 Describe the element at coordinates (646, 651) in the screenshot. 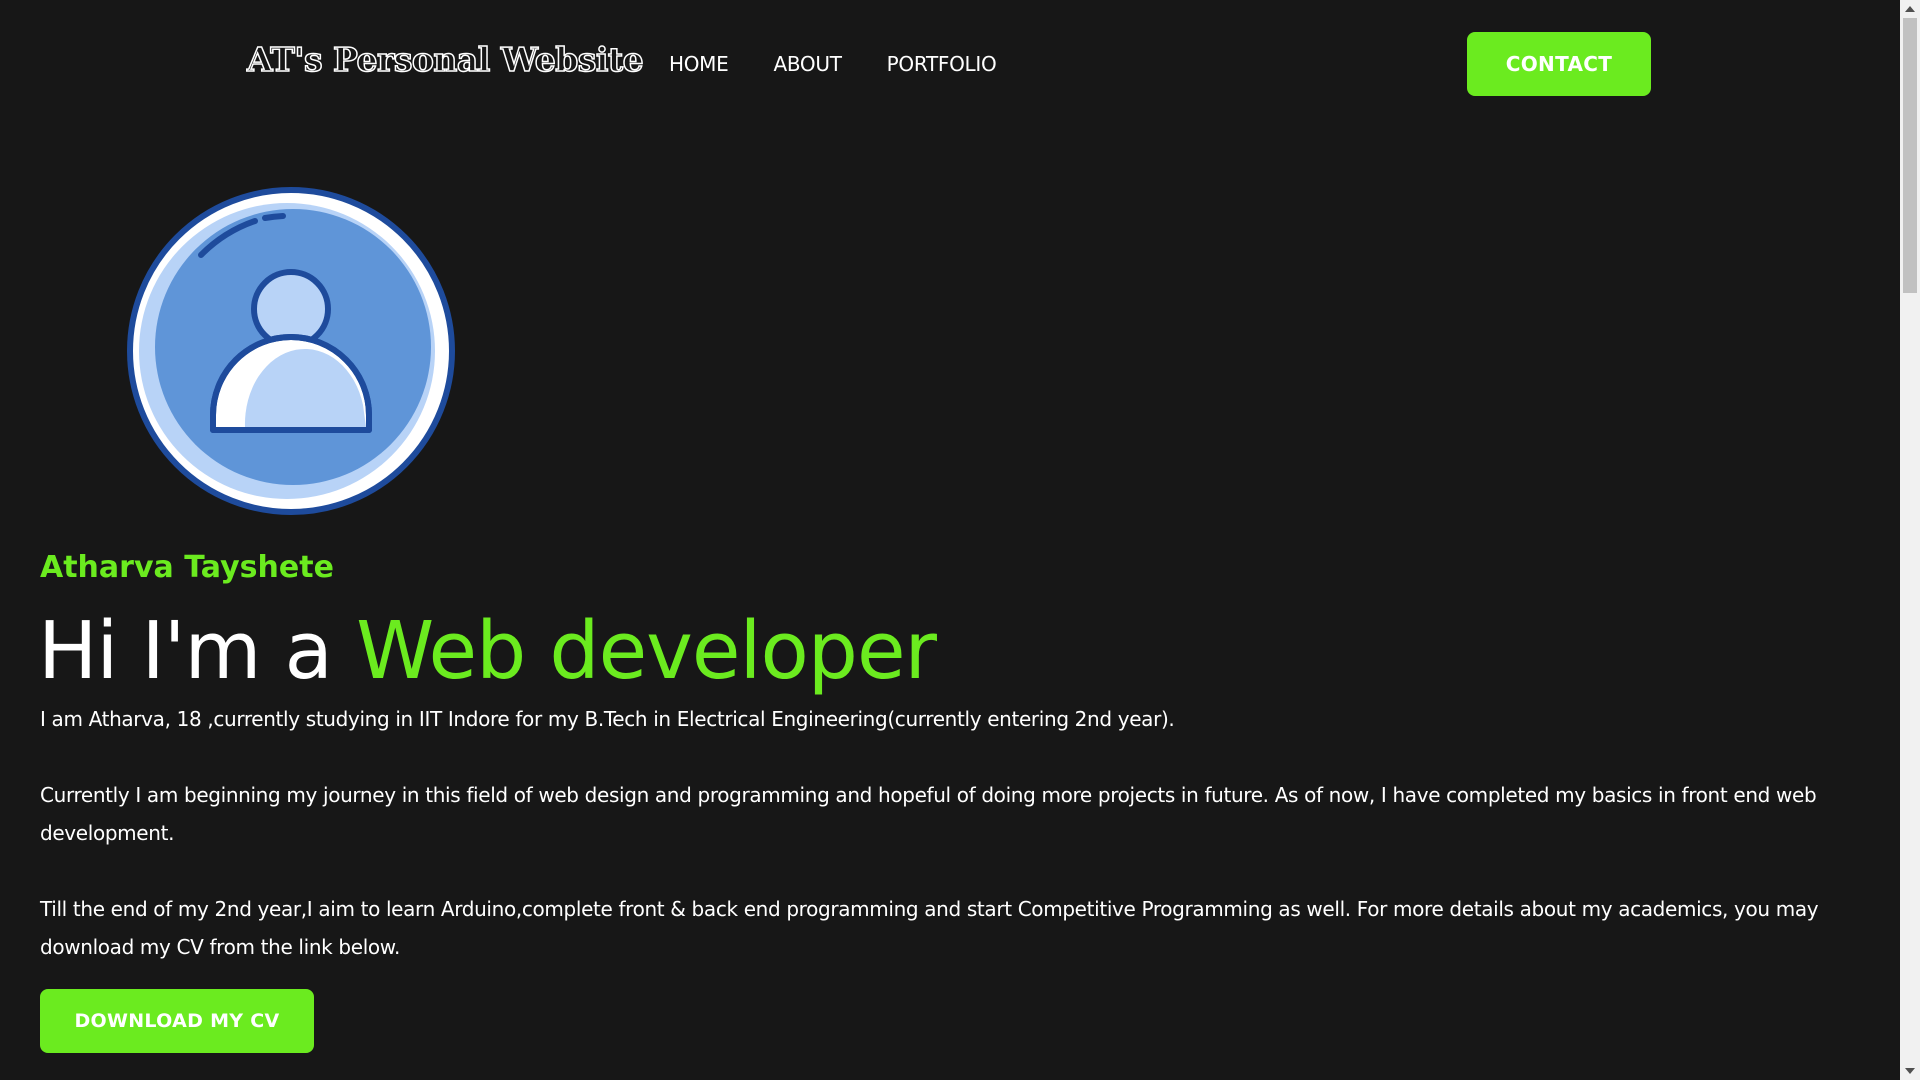

I see `headline-accent: Web developer` at that location.